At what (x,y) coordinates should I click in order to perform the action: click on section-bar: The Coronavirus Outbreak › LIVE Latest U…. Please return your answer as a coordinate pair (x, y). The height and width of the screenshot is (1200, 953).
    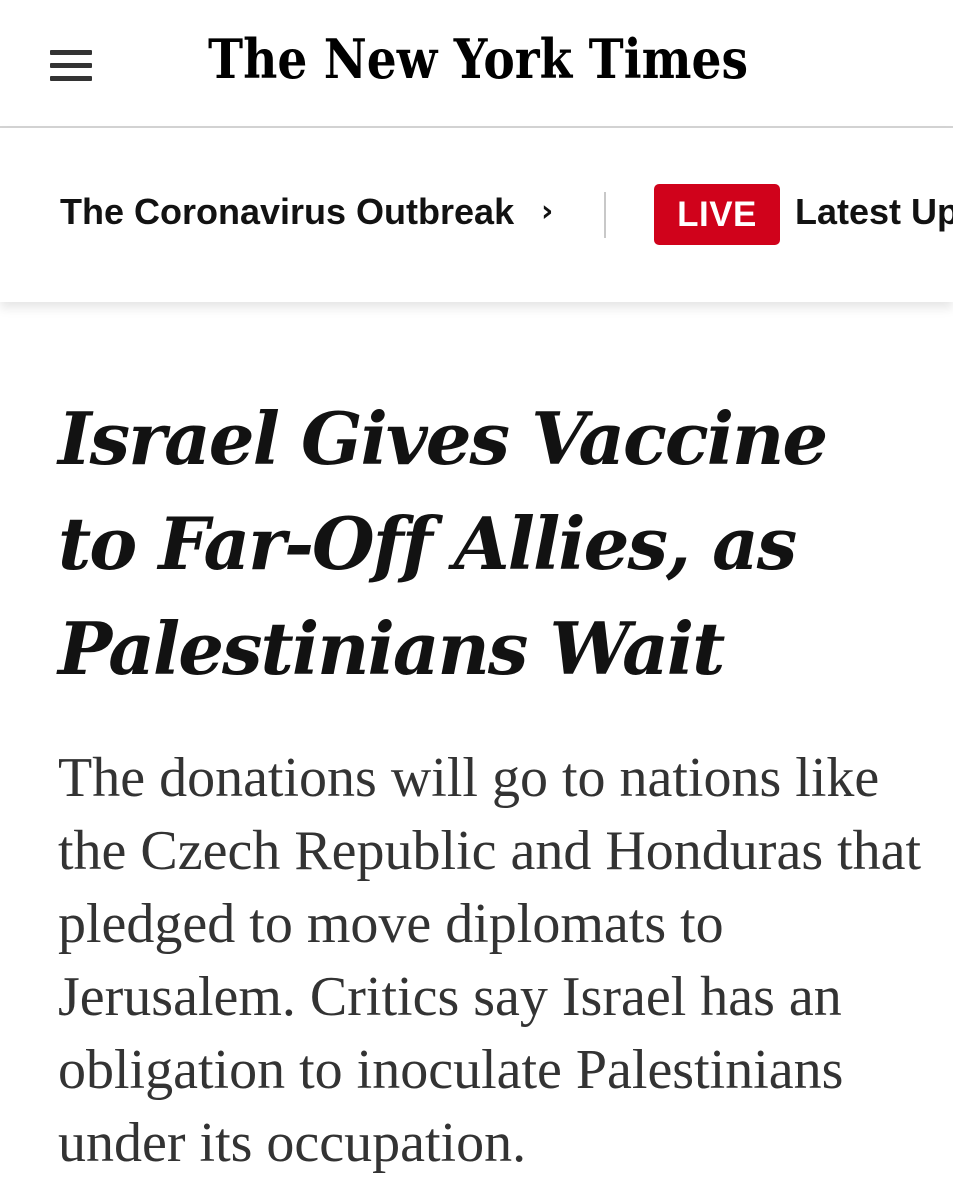
    Looking at the image, I should click on (476, 215).